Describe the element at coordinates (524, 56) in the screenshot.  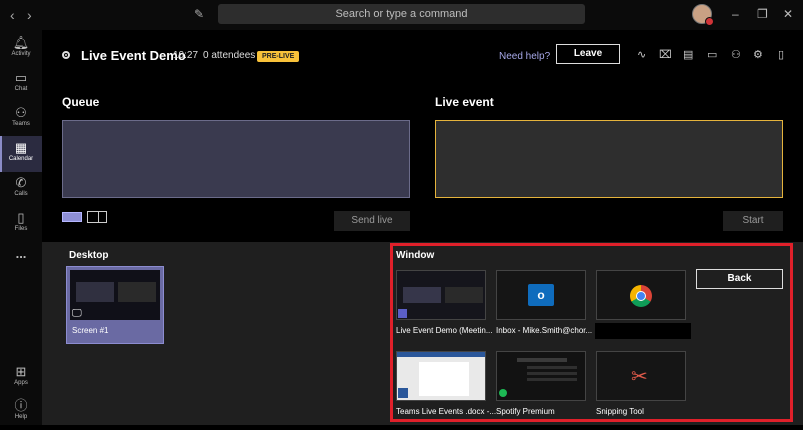
I see `need-help-link: Need help?` at that location.